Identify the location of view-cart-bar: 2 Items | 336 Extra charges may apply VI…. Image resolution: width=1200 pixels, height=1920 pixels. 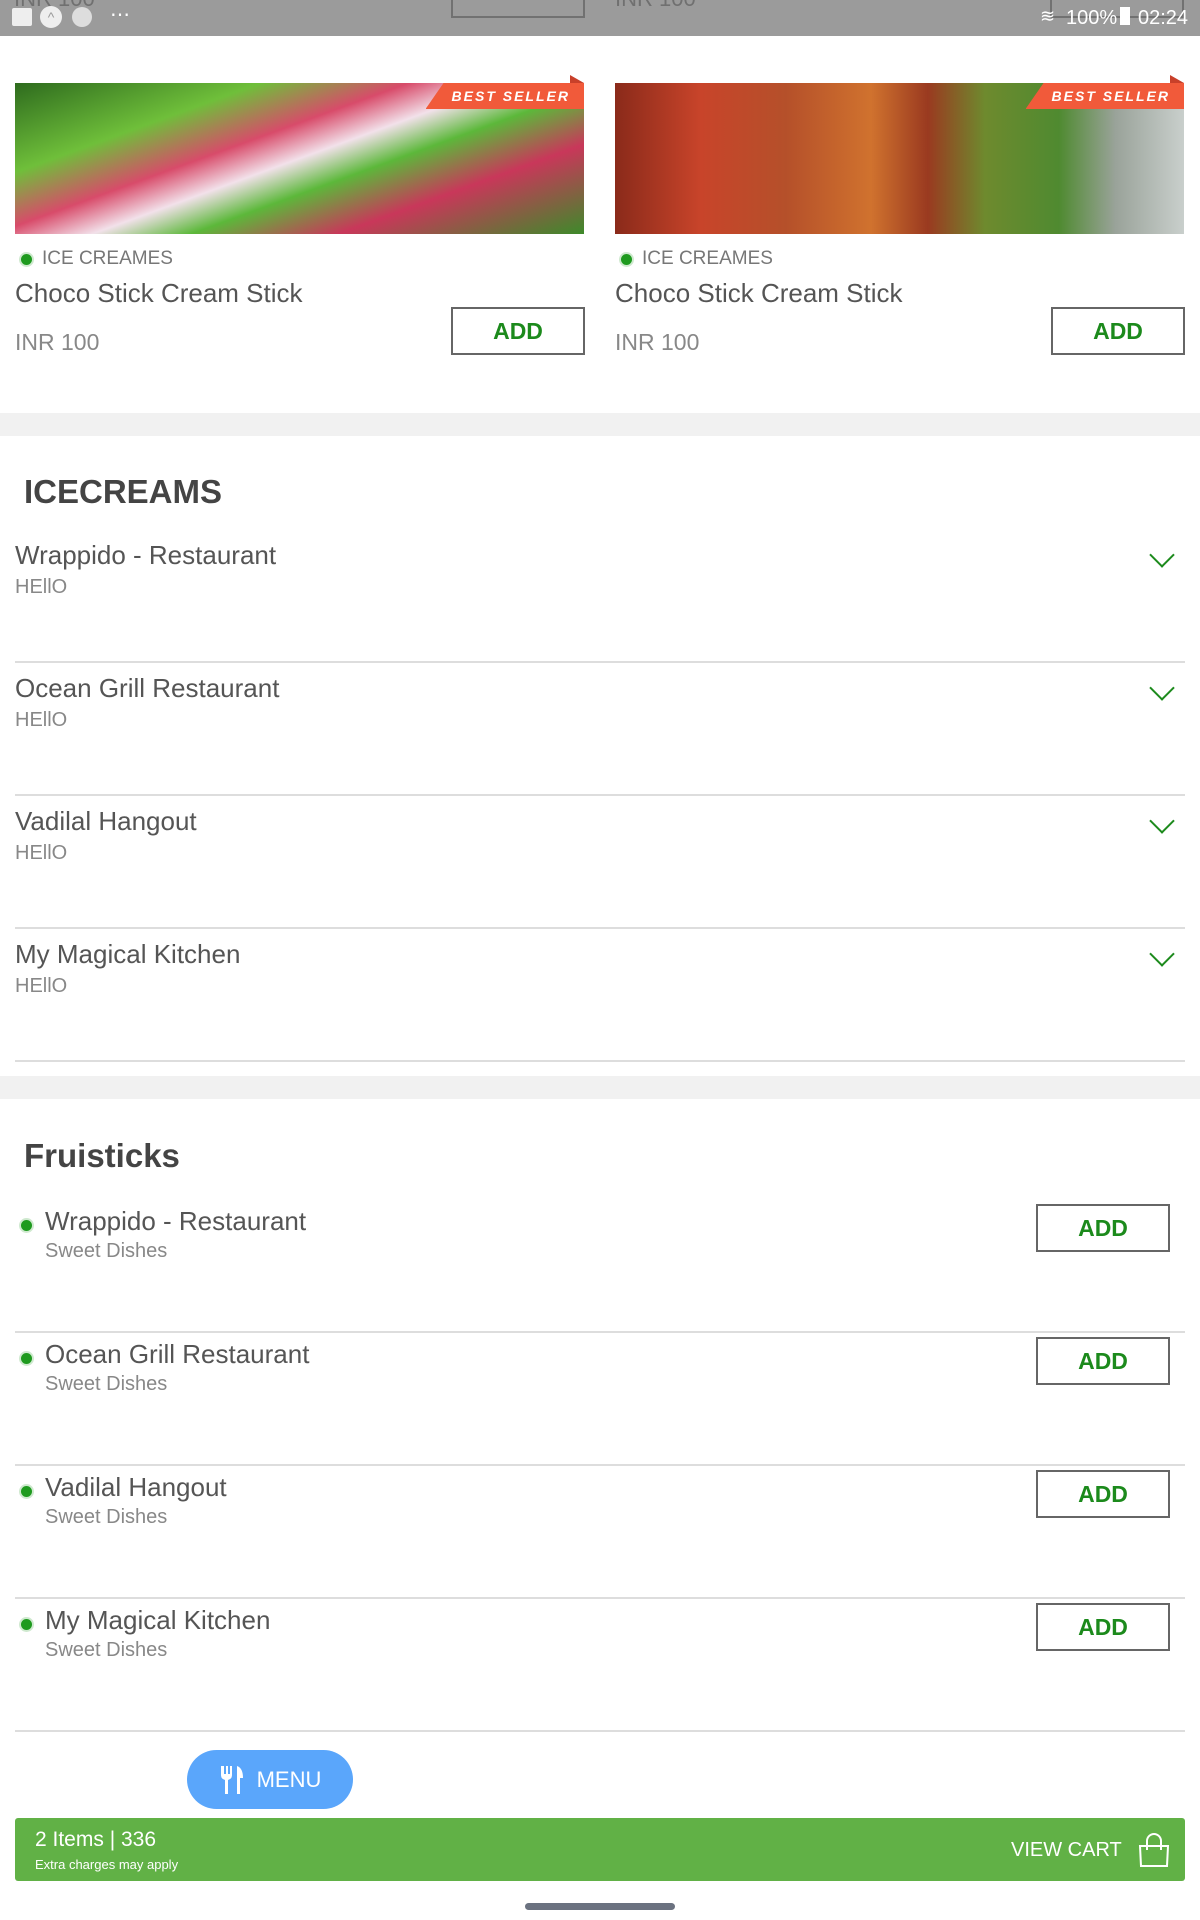
(600, 1849).